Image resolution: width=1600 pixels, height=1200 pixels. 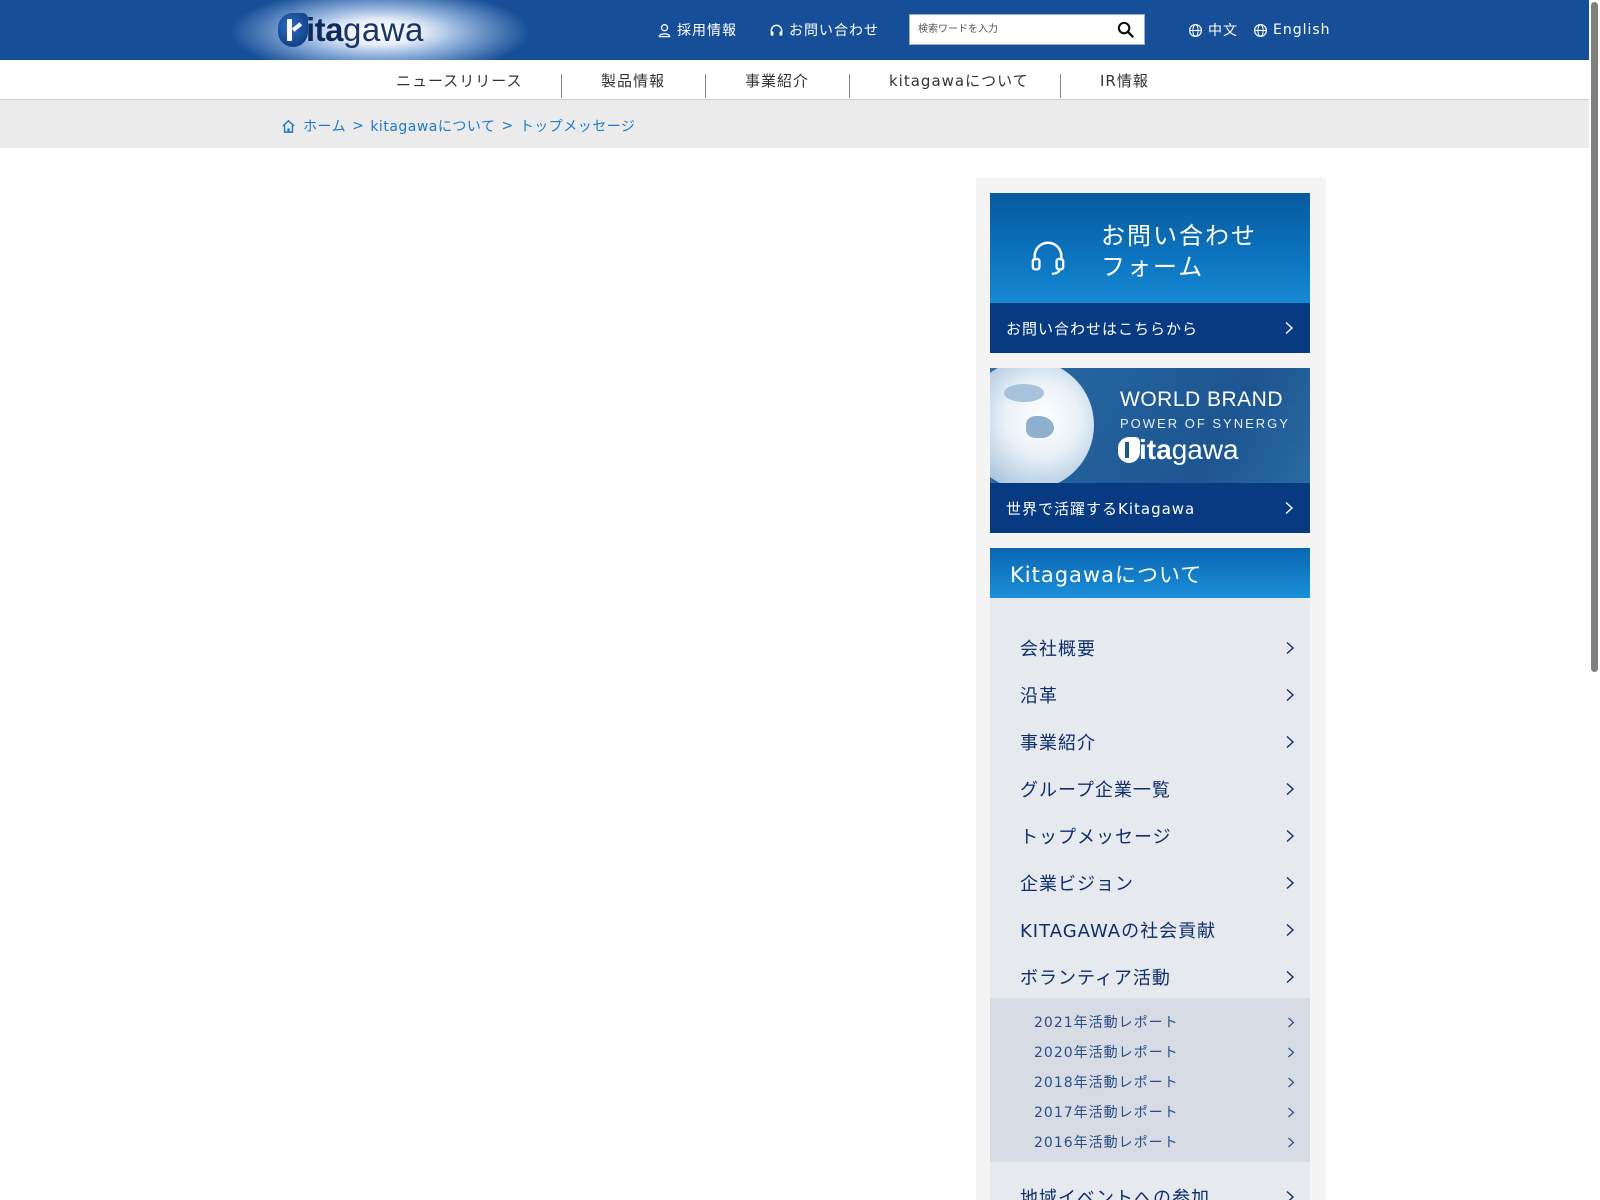 I want to click on chinese-language-link: 中文, so click(x=1213, y=30).